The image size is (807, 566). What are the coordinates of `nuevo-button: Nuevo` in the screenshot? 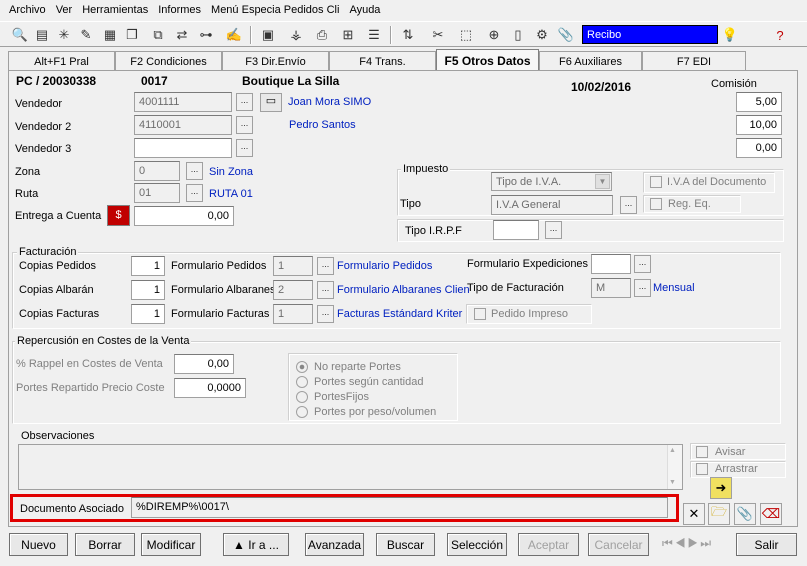 It's located at (38, 544).